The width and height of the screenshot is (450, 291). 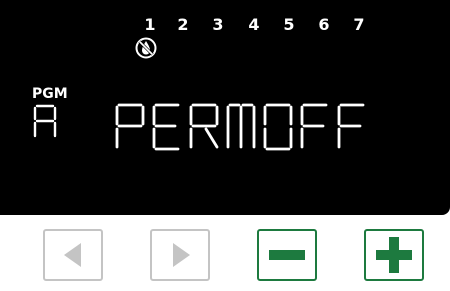 What do you see at coordinates (150, 24) in the screenshot?
I see `day-1-label: 1` at bounding box center [150, 24].